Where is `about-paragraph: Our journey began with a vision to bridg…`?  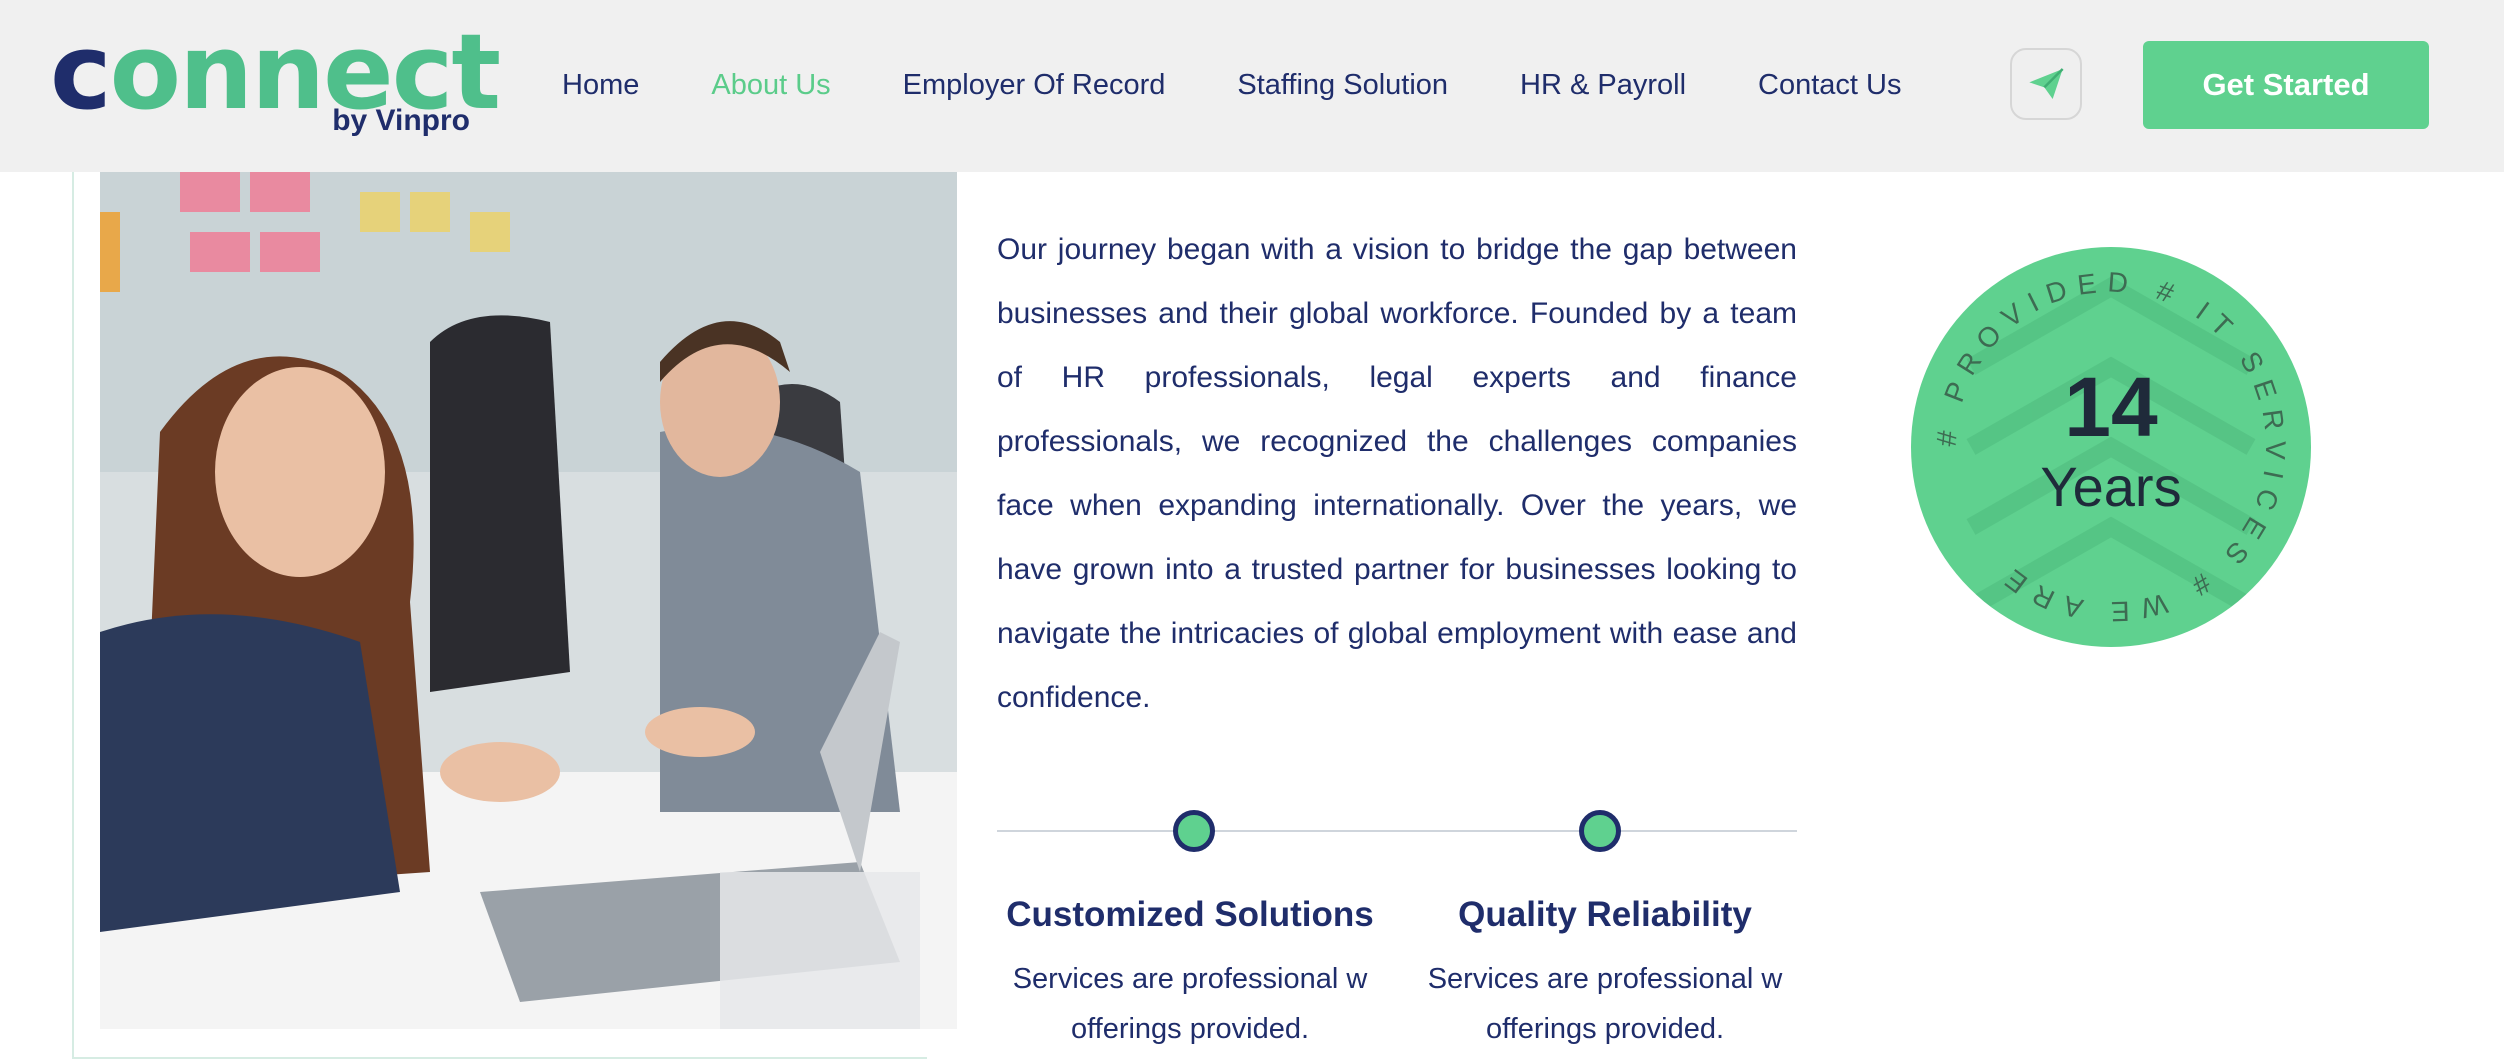 about-paragraph: Our journey began with a vision to bridg… is located at coordinates (1397, 473).